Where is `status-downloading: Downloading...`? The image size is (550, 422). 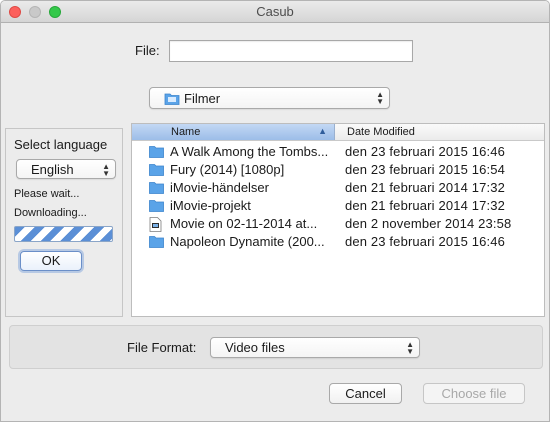 status-downloading: Downloading... is located at coordinates (50, 213).